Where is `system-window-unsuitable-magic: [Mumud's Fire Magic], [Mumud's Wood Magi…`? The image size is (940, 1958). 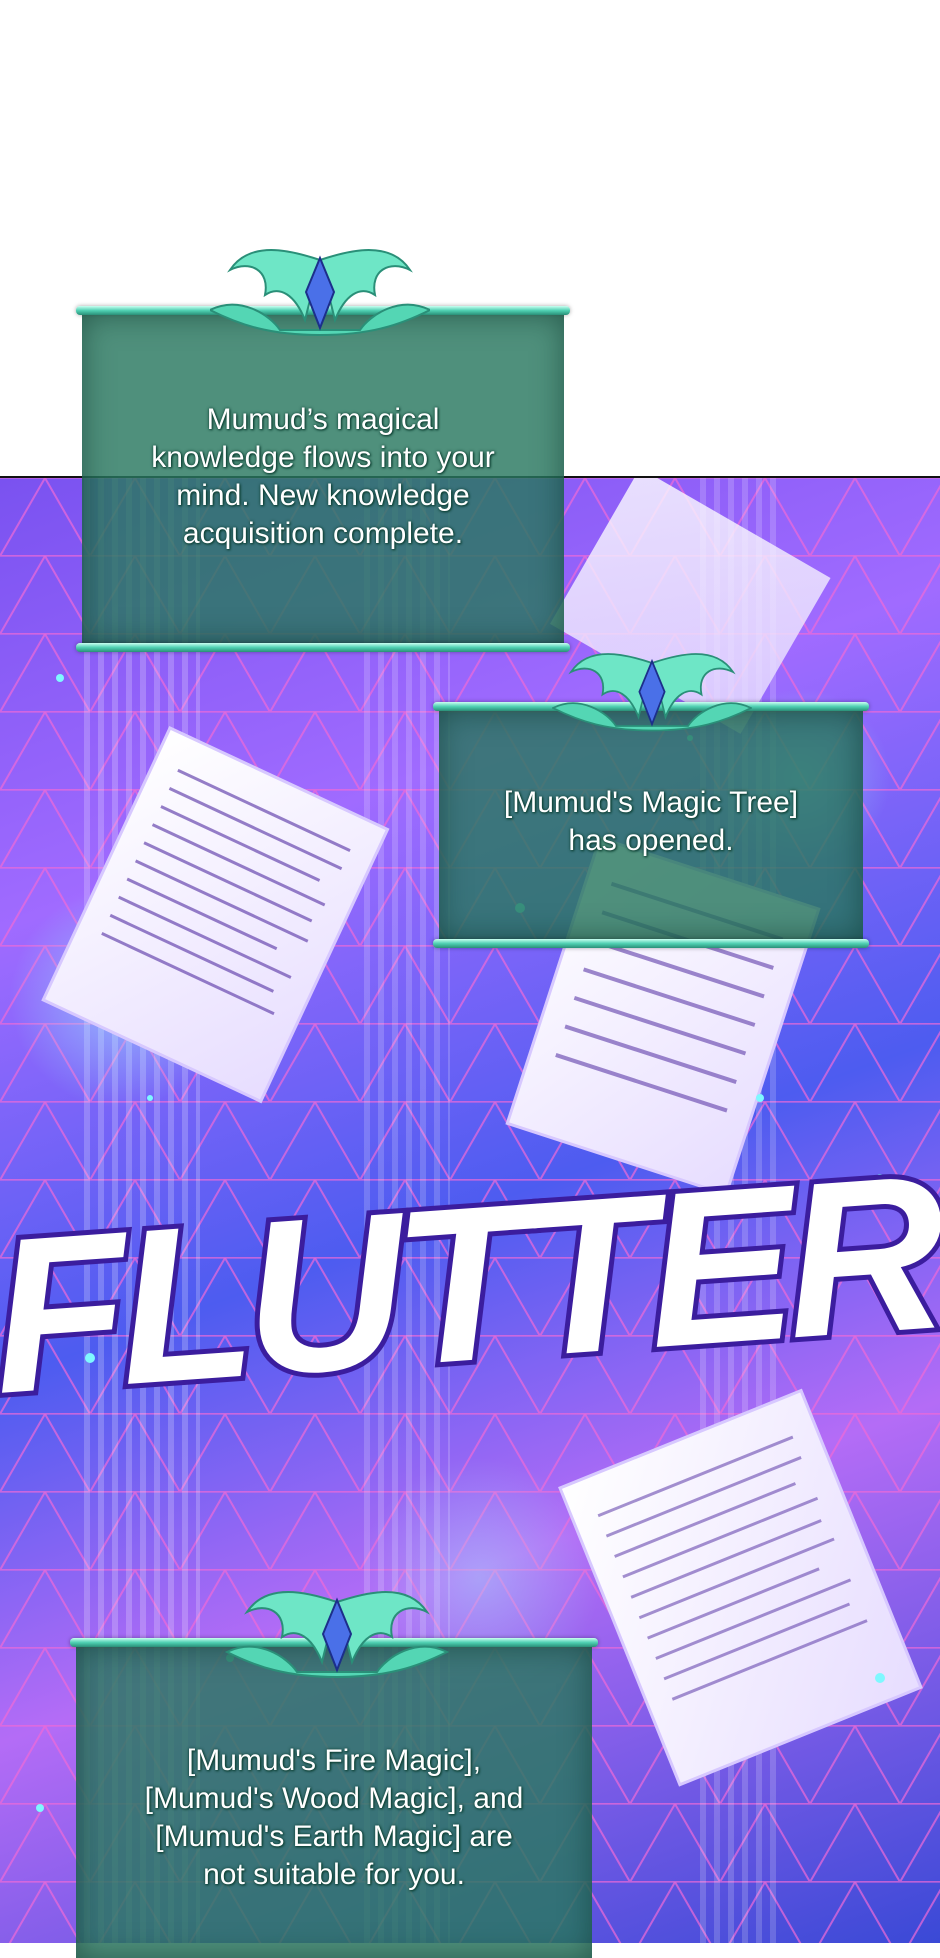 system-window-unsuitable-magic: [Mumud's Fire Magic], [Mumud's Wood Magi… is located at coordinates (334, 1798).